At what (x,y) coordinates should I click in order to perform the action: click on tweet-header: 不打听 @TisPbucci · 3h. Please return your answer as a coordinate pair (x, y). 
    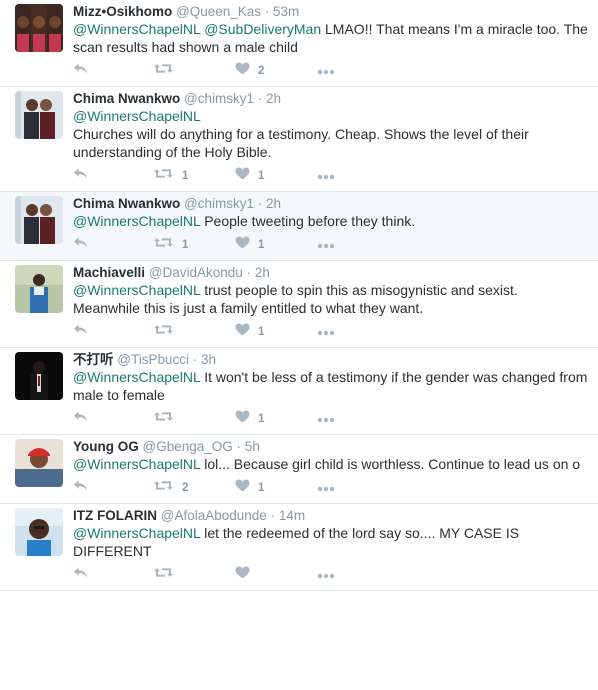
    Looking at the image, I should click on (330, 359).